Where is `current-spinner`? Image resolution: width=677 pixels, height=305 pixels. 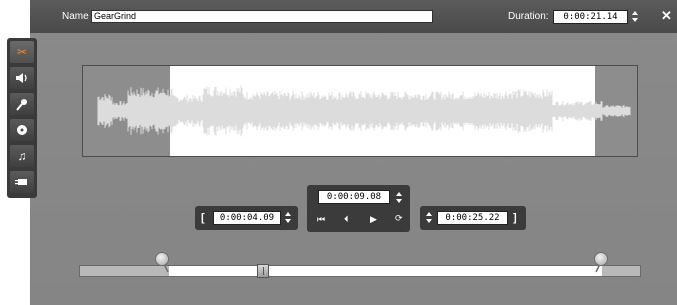
current-spinner is located at coordinates (399, 197).